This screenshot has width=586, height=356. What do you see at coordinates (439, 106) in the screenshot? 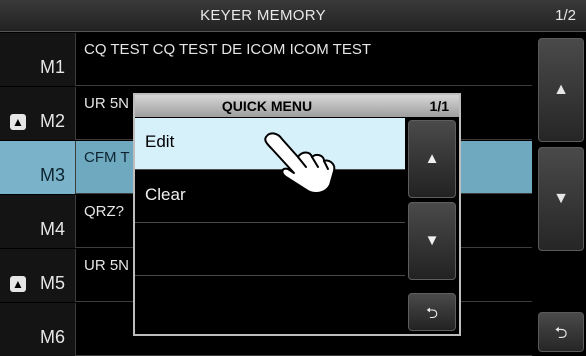
I see `quick-menu-page: 1/1` at bounding box center [439, 106].